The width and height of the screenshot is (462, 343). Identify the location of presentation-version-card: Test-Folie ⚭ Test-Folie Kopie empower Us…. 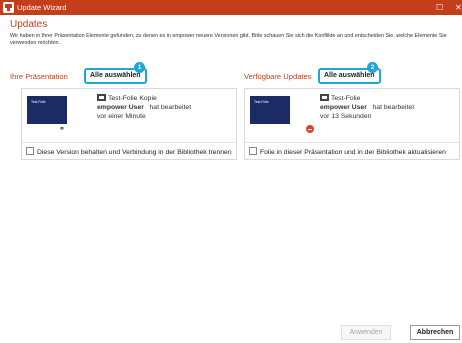
(129, 124).